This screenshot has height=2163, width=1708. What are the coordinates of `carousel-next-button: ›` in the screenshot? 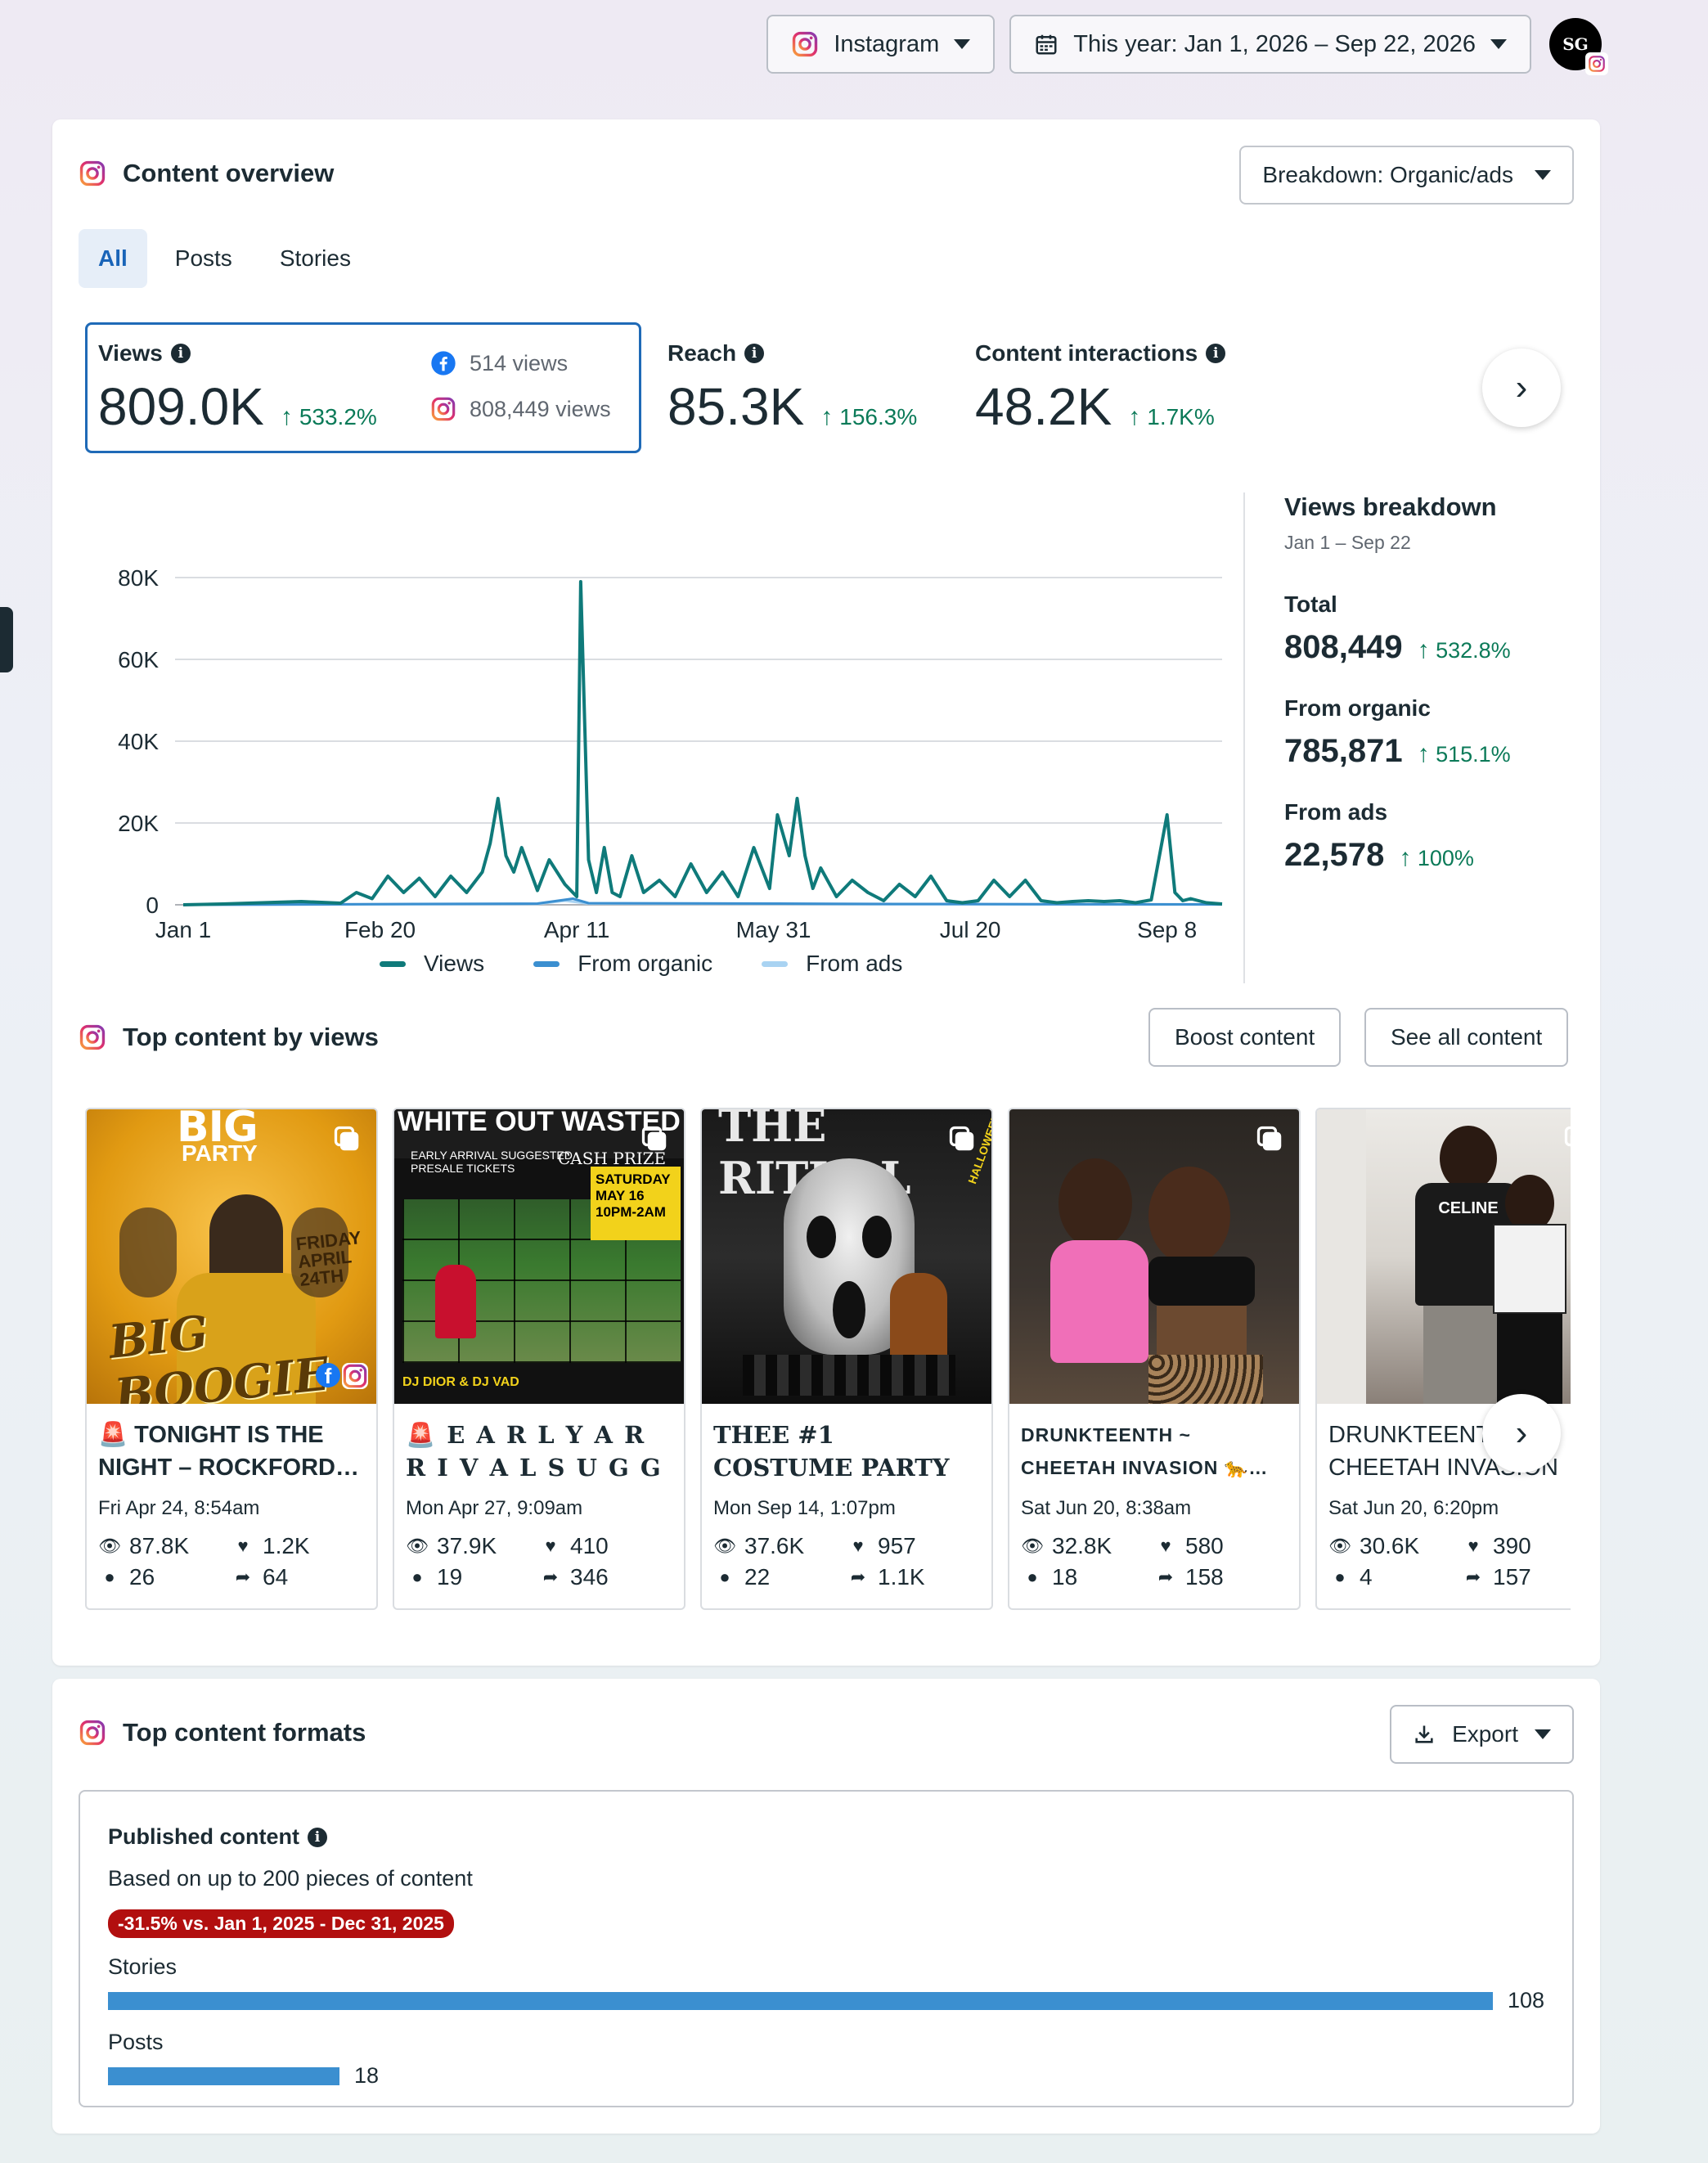 It's located at (1521, 1433).